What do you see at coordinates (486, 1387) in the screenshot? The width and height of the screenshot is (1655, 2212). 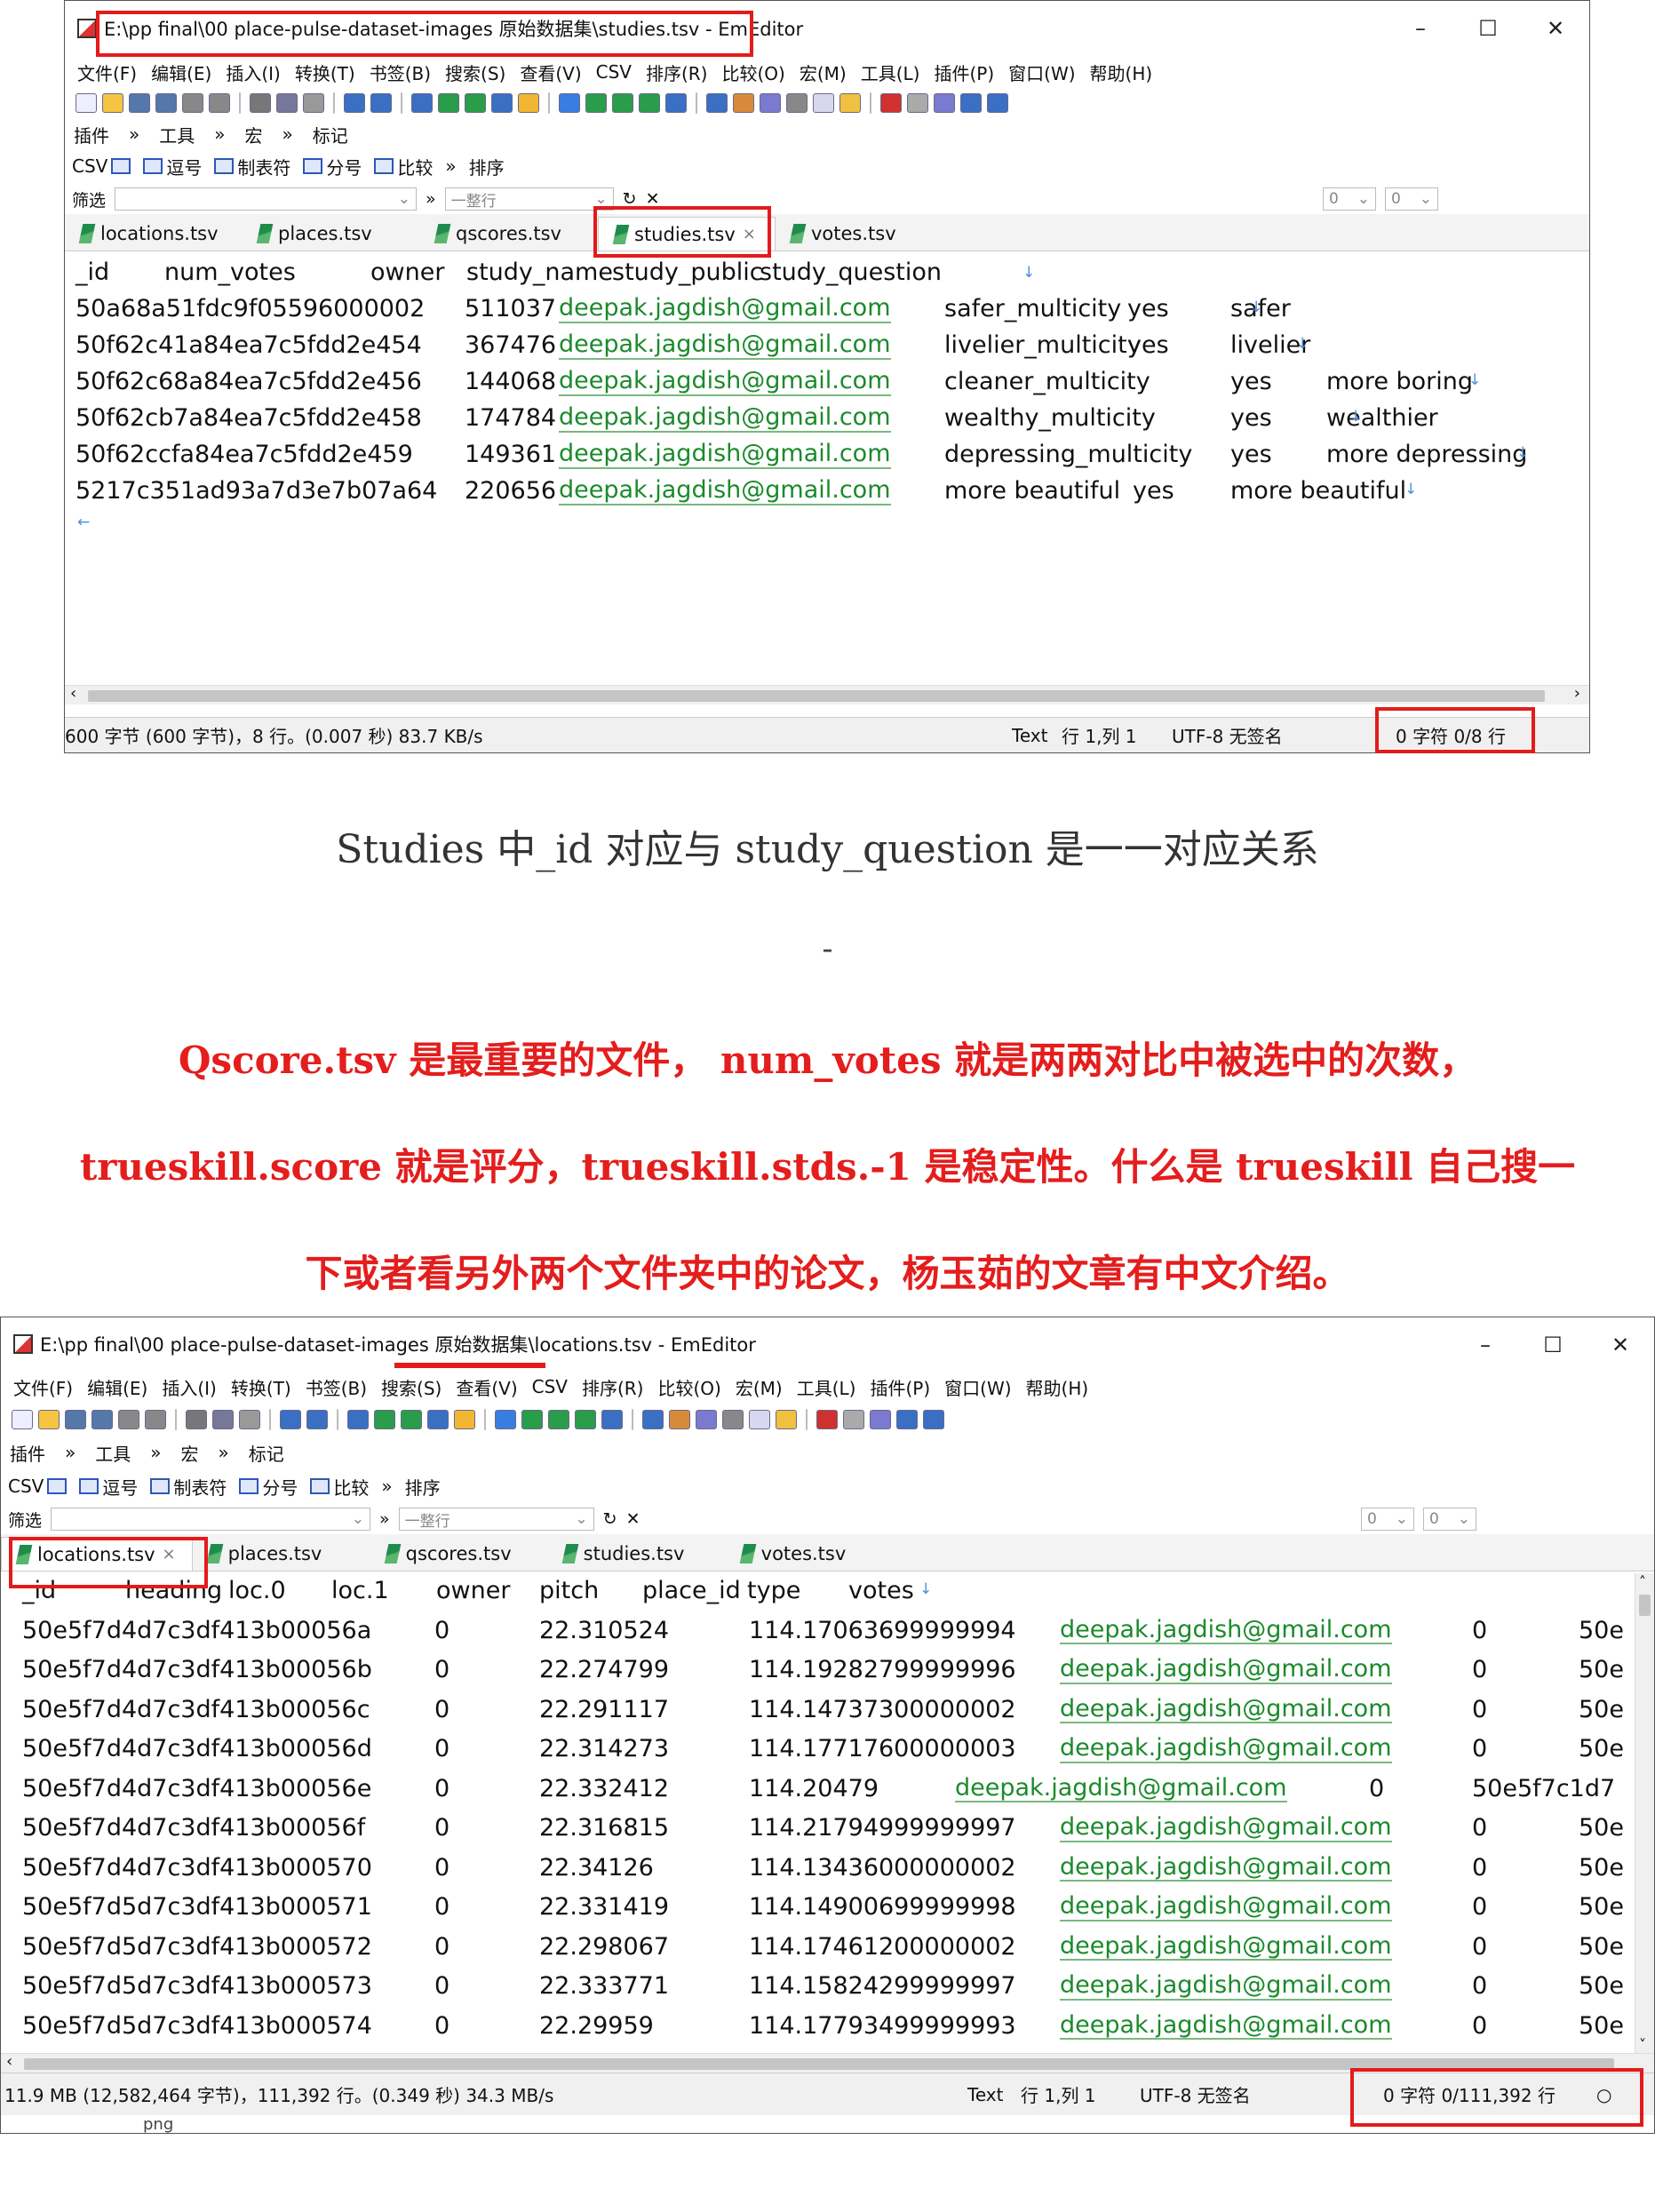 I see `menu-item: 查看(V)` at bounding box center [486, 1387].